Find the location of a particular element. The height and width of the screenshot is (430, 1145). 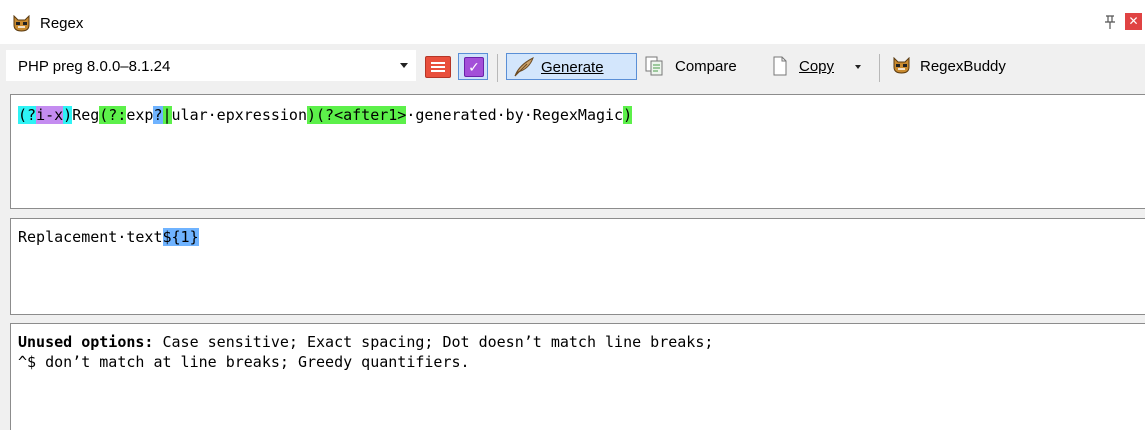

regex-token: (?<after1> is located at coordinates (361, 115).